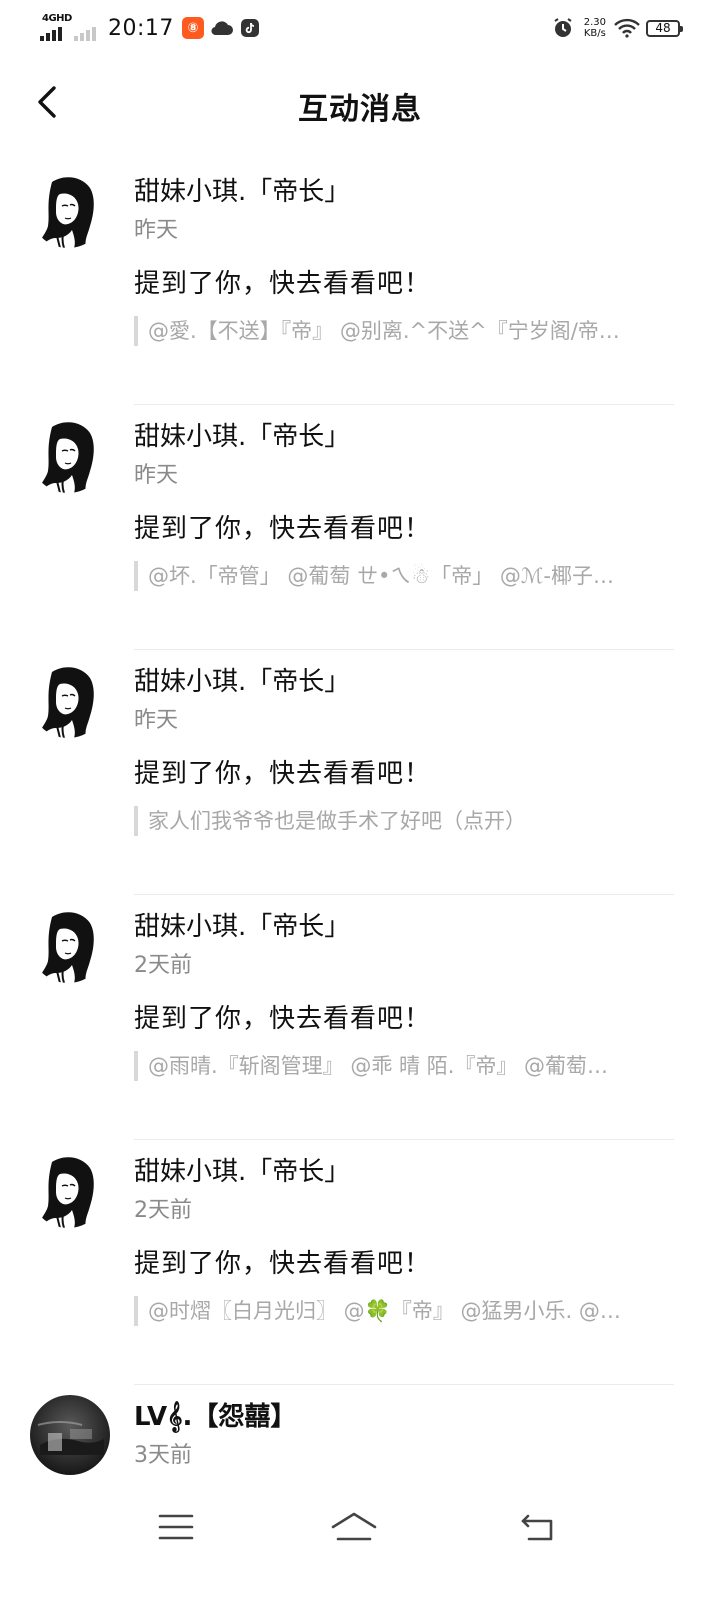 This screenshot has width=720, height=1600. Describe the element at coordinates (404, 1417) in the screenshot. I see `sender-name: LV𝄞.【怨囍】` at that location.